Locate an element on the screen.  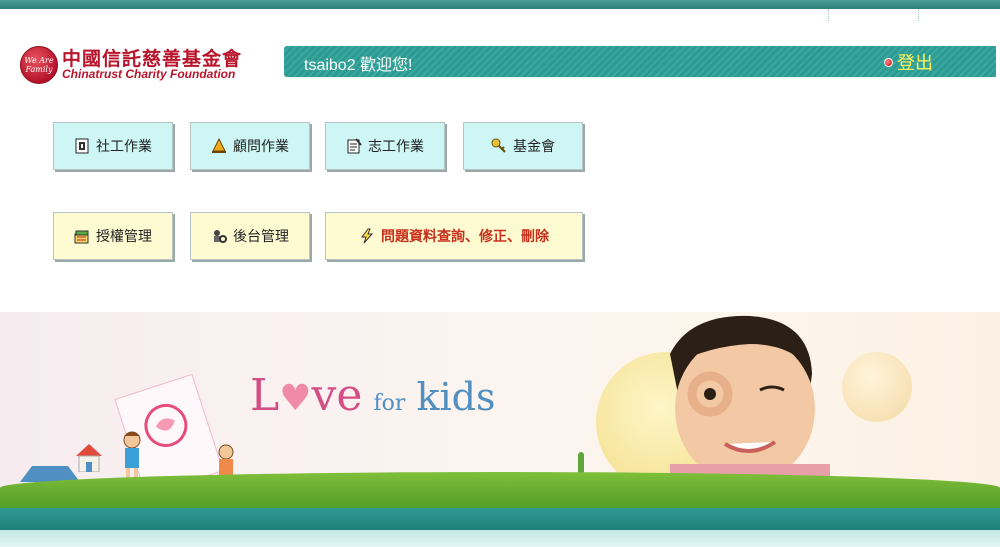
footer-bar is located at coordinates (500, 519).